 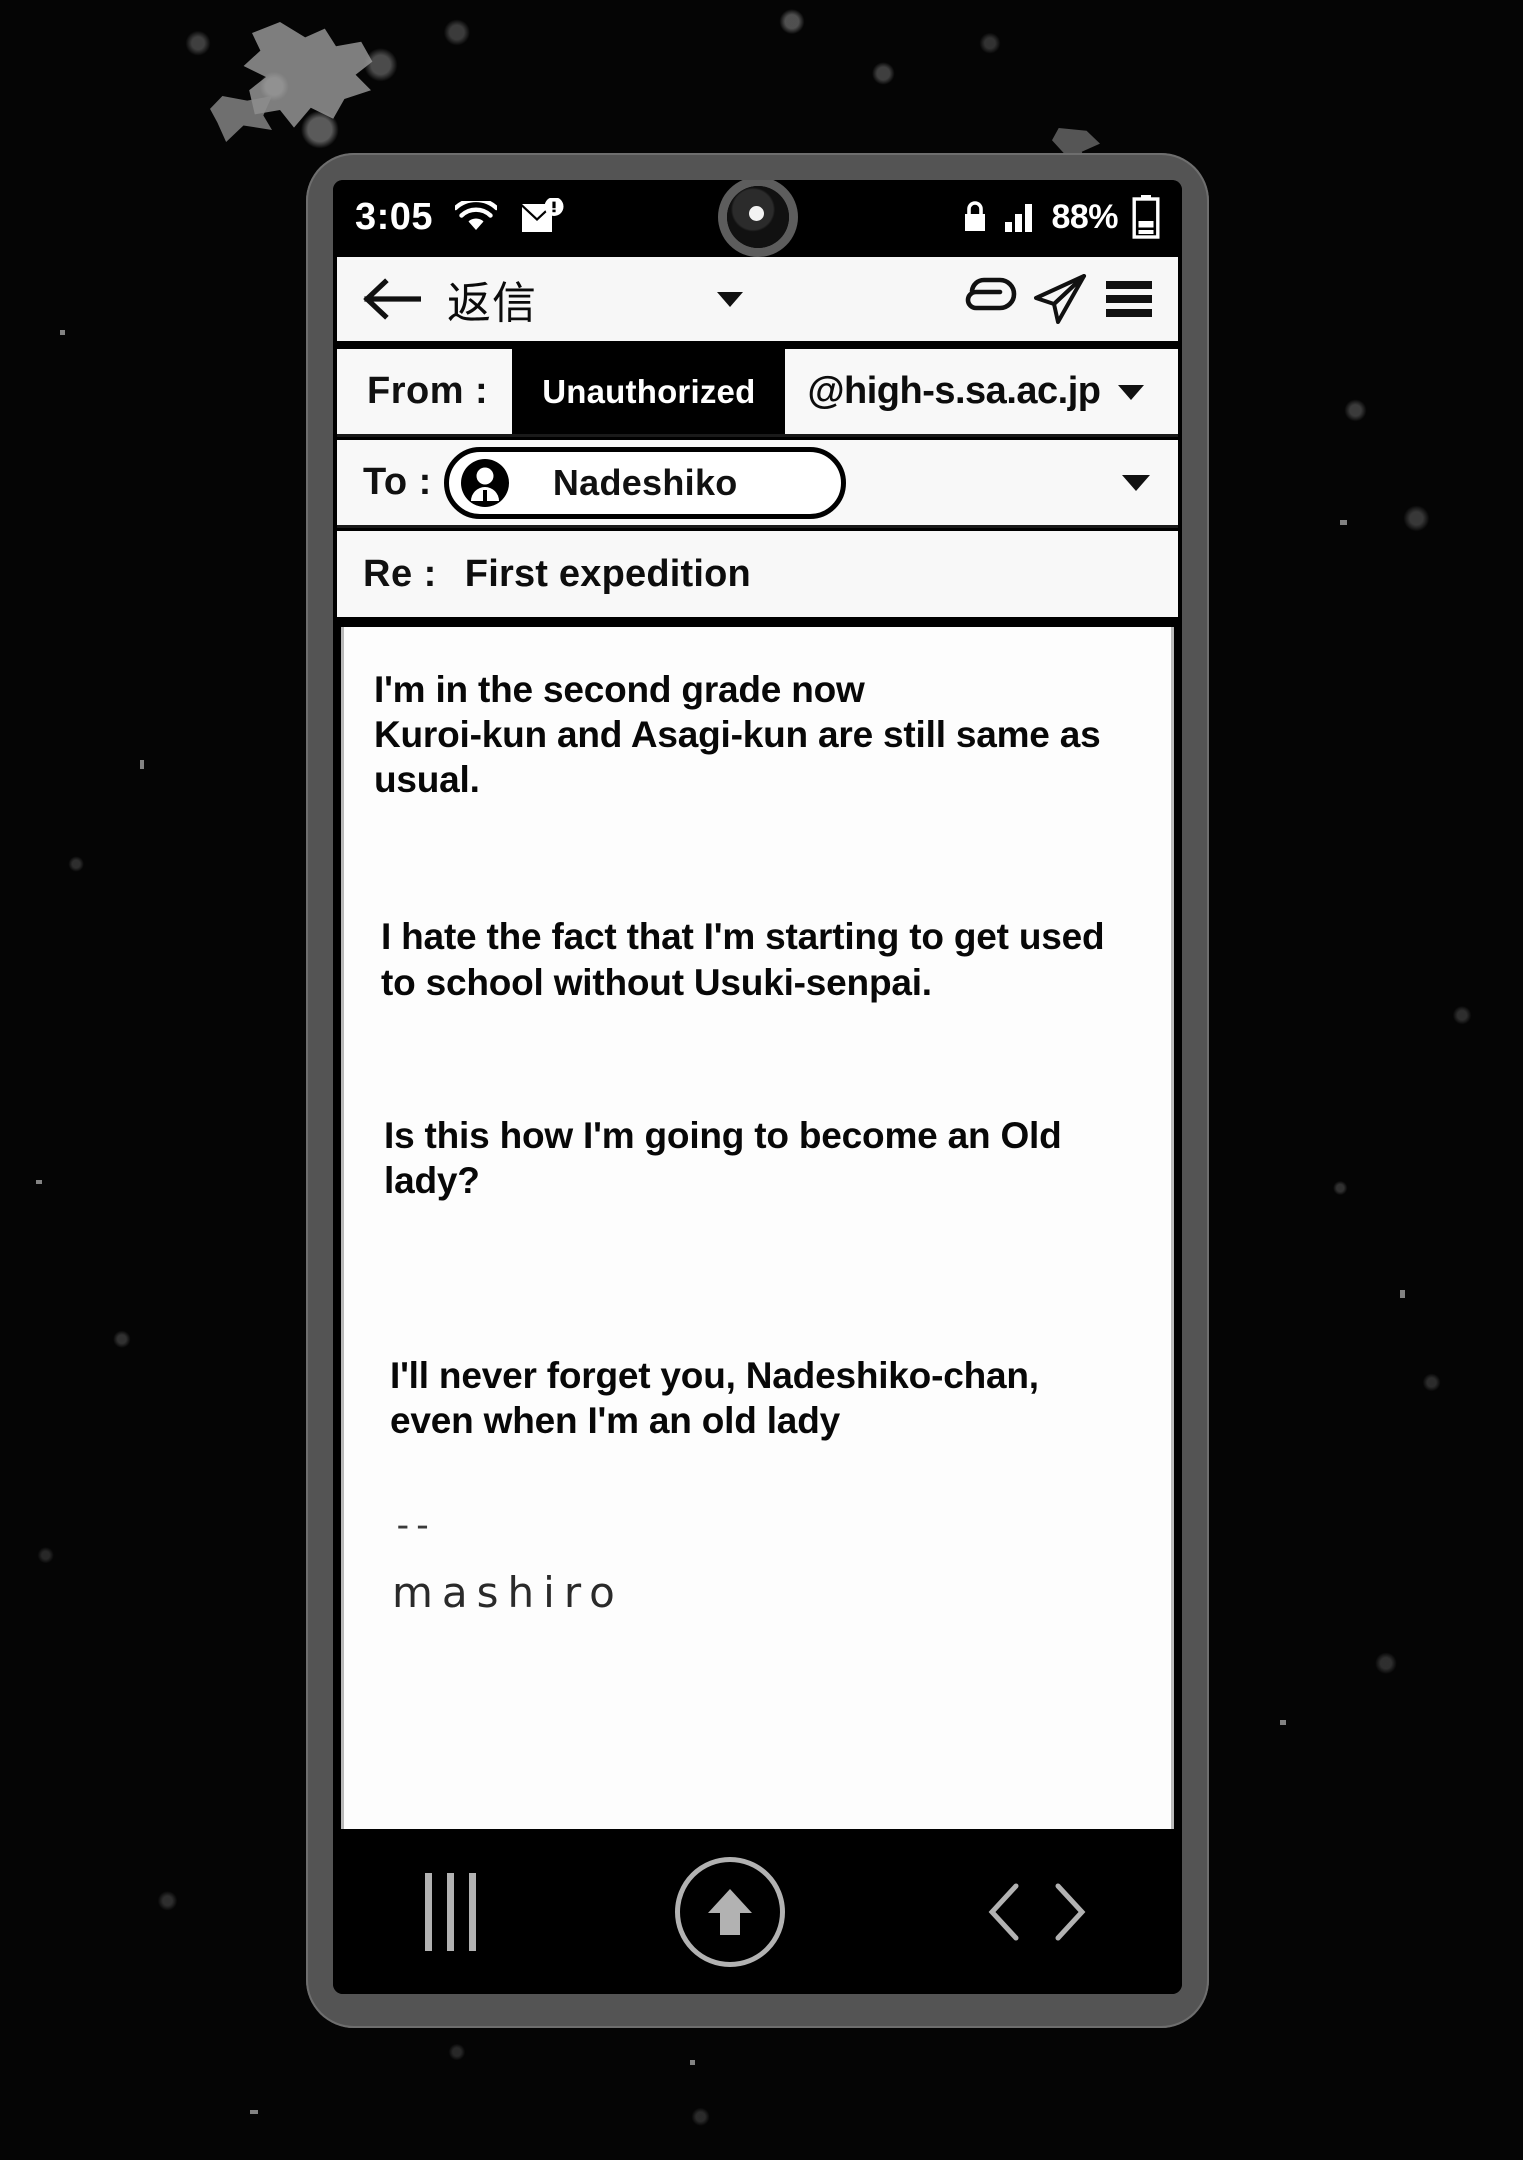 I want to click on wifi-icon, so click(x=476, y=217).